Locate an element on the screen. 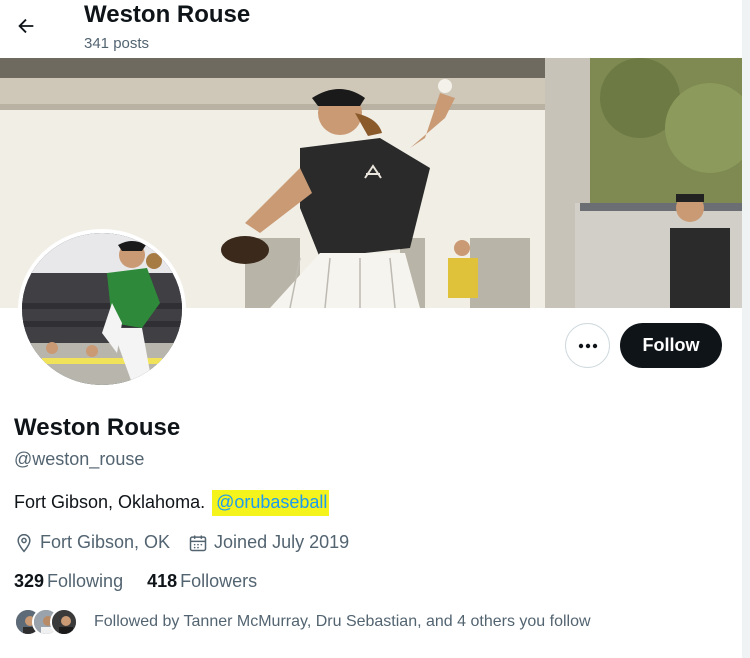 This screenshot has width=750, height=658. following-label: Following is located at coordinates (85, 581).